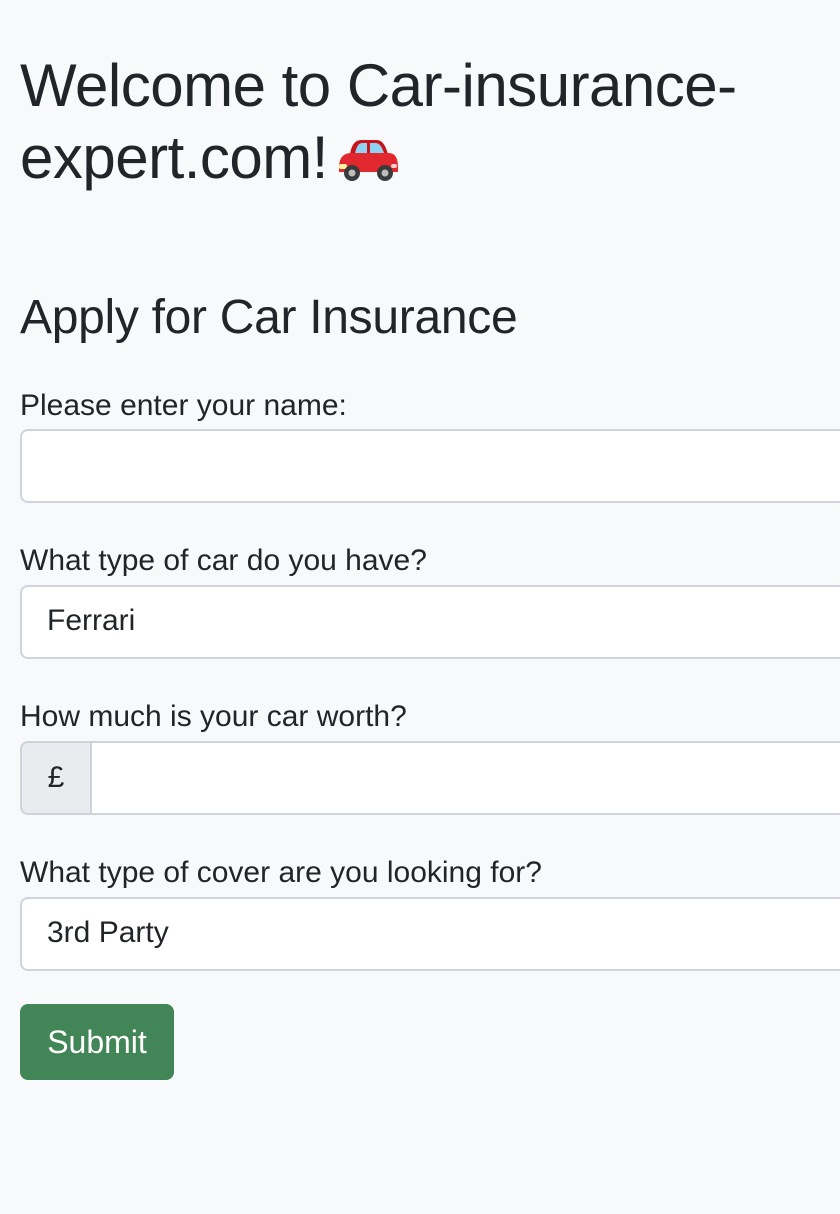  What do you see at coordinates (430, 934) in the screenshot?
I see `cover-type-select: 3rd Party` at bounding box center [430, 934].